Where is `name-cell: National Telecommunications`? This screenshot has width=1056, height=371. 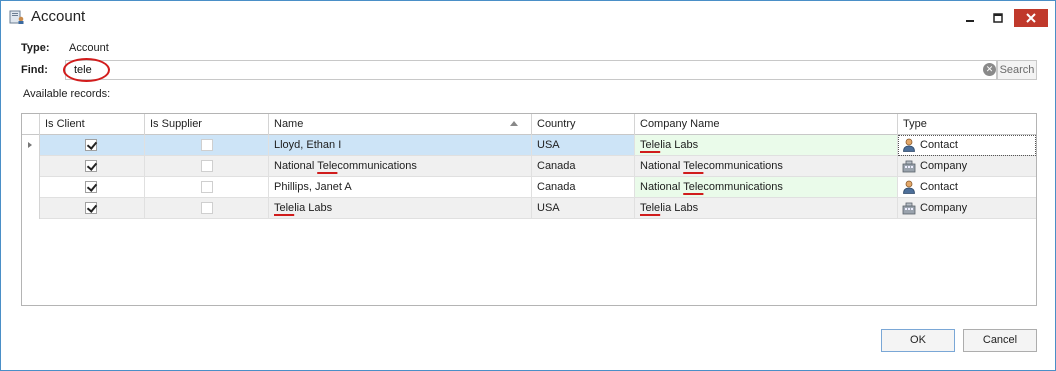 name-cell: National Telecommunications is located at coordinates (400, 166).